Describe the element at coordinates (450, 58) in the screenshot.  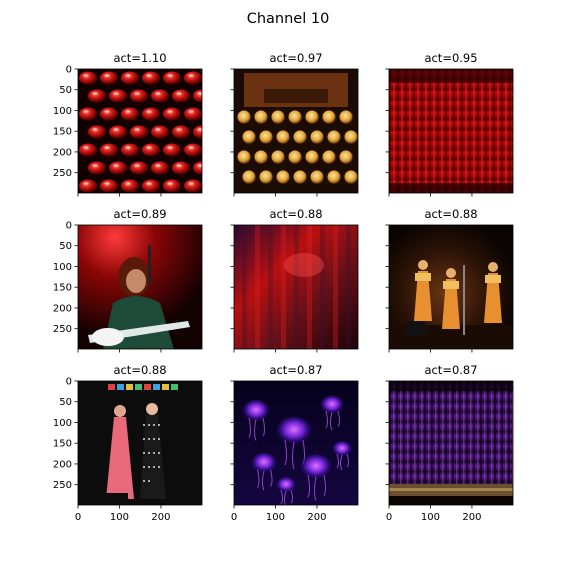
I see `panel-title: act=0.95` at that location.